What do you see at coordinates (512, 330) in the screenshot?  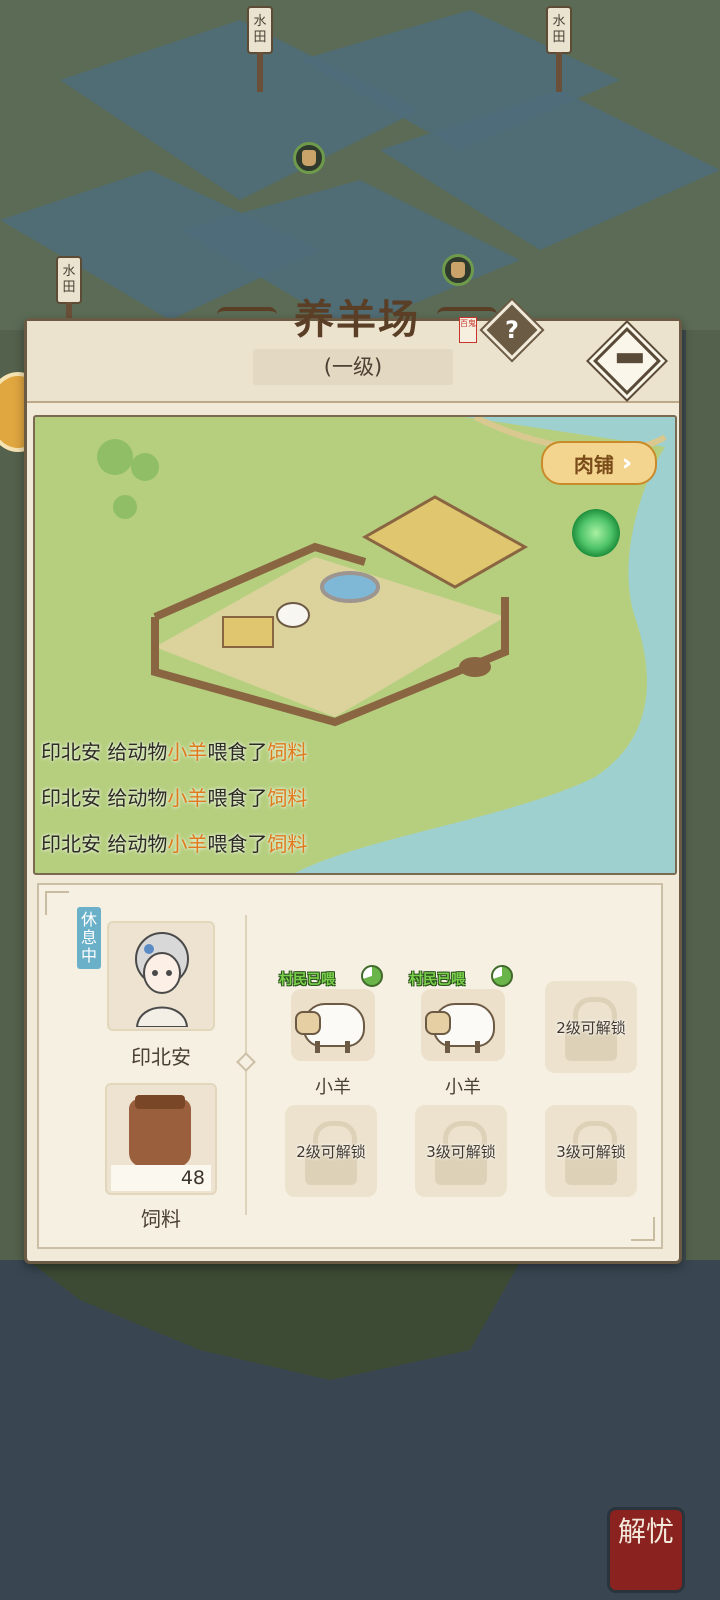 I see `question-icon: ?` at bounding box center [512, 330].